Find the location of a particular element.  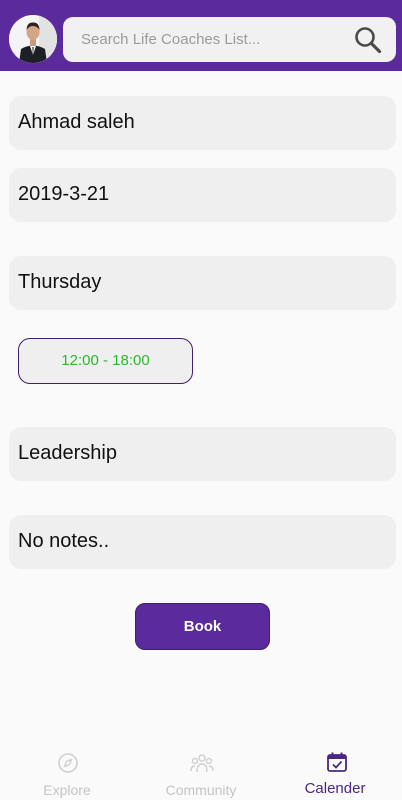

topic-field: Leadership is located at coordinates (202, 454).